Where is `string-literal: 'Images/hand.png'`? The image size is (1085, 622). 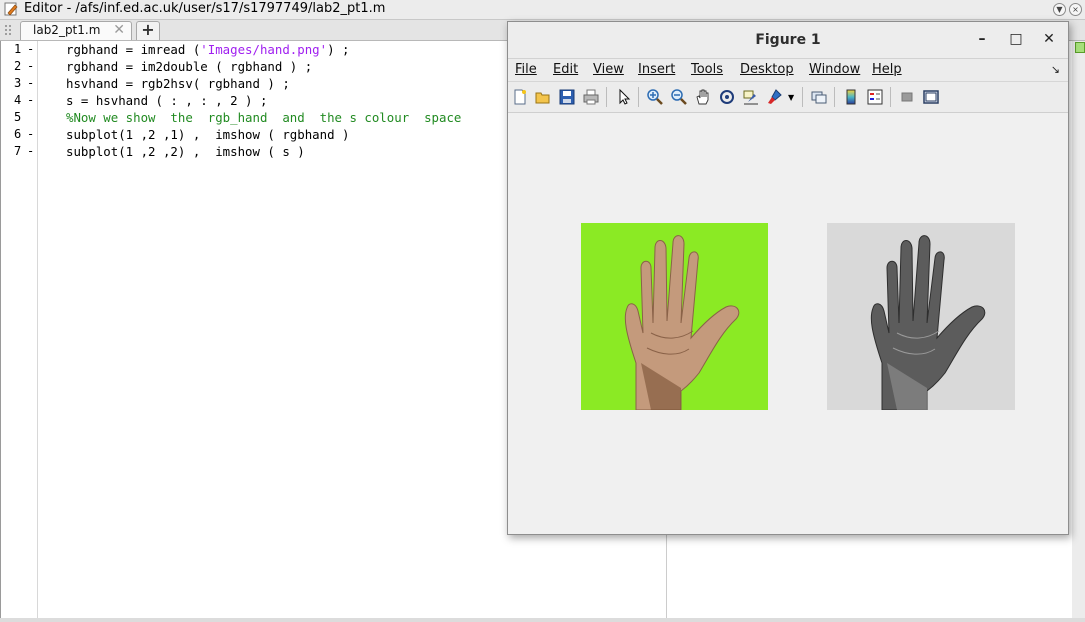
string-literal: 'Images/hand.png' is located at coordinates (264, 49).